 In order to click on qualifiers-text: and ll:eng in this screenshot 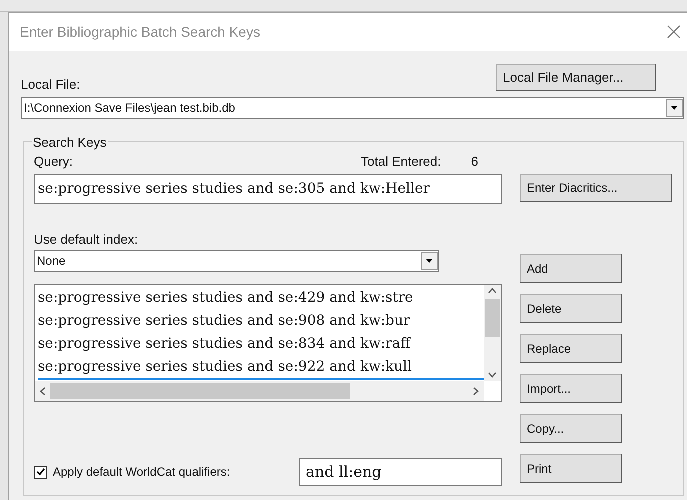, I will do `click(344, 472)`.